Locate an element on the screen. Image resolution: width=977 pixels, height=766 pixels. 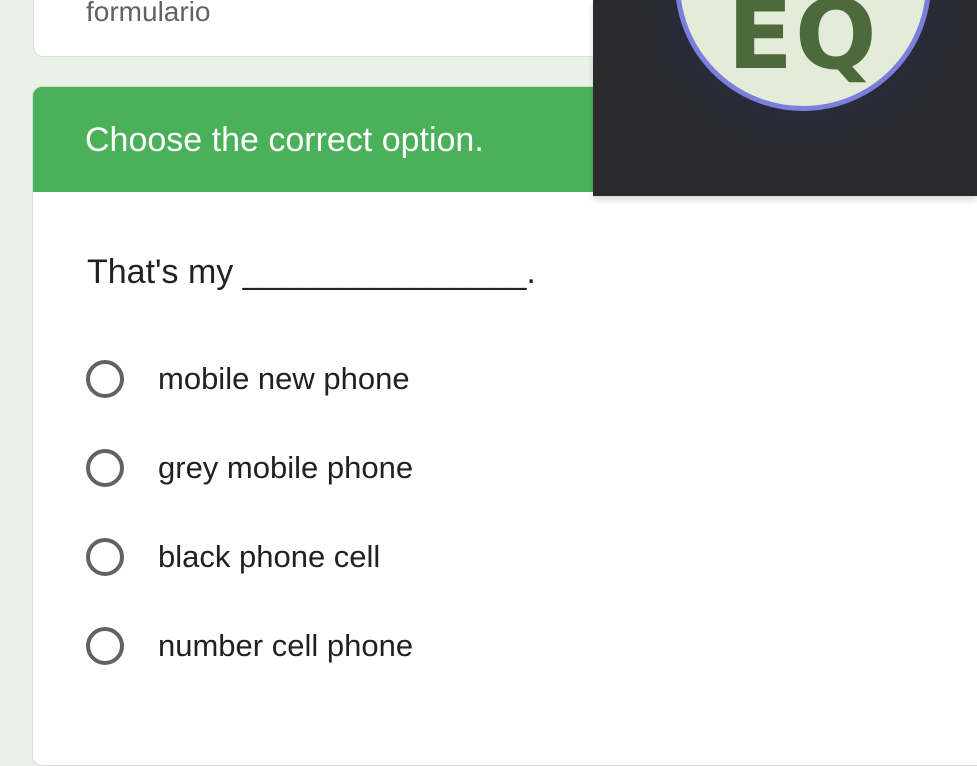
option-mobile-new-phone: mobile new phone is located at coordinates (248, 379).